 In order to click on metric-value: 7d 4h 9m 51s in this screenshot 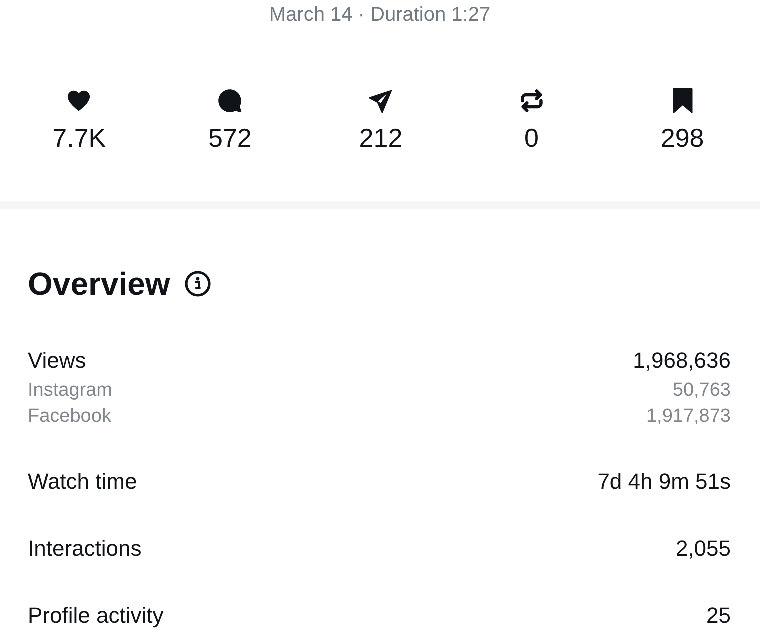, I will do `click(664, 482)`.